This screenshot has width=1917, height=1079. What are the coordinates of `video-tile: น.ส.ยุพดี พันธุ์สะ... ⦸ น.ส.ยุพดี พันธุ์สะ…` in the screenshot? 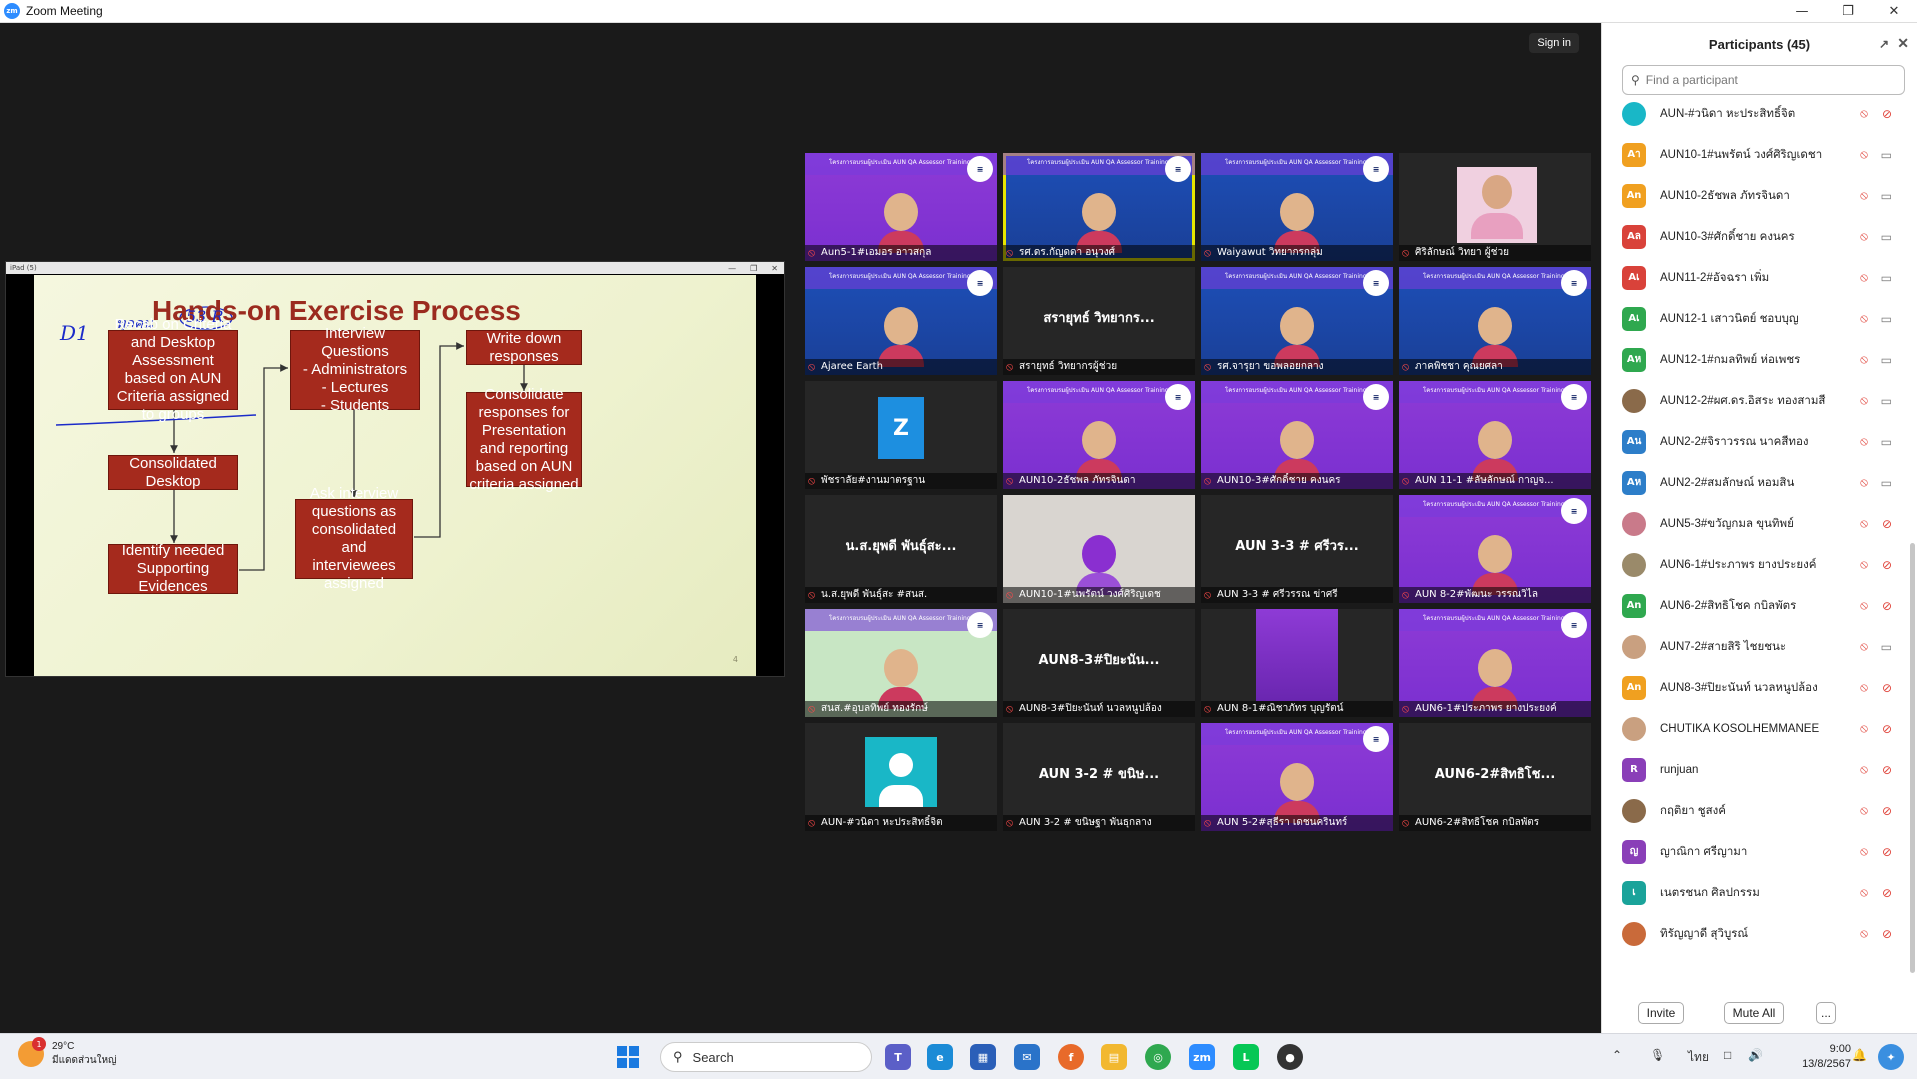 It's located at (901, 549).